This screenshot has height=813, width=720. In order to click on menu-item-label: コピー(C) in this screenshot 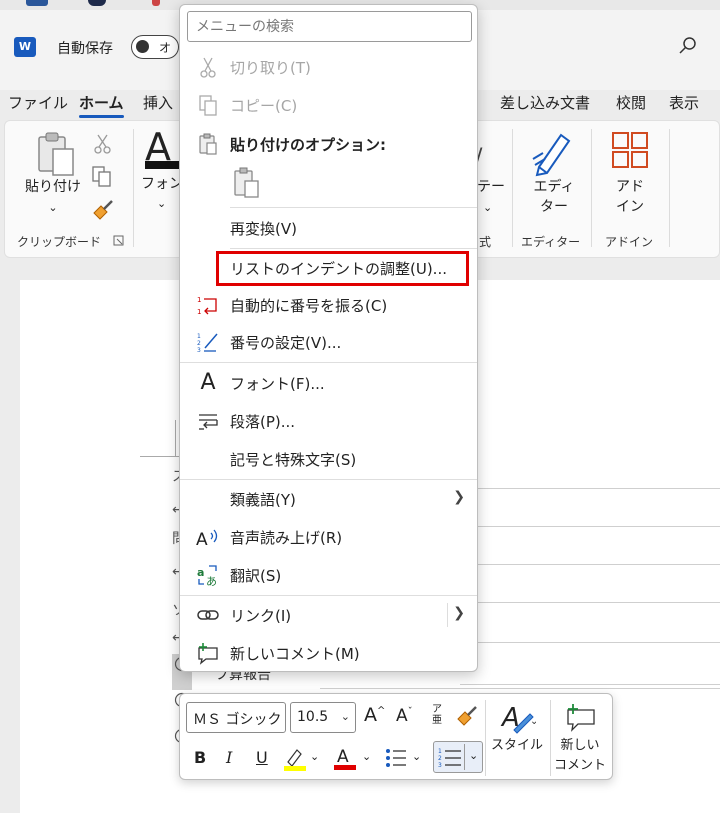, I will do `click(264, 106)`.